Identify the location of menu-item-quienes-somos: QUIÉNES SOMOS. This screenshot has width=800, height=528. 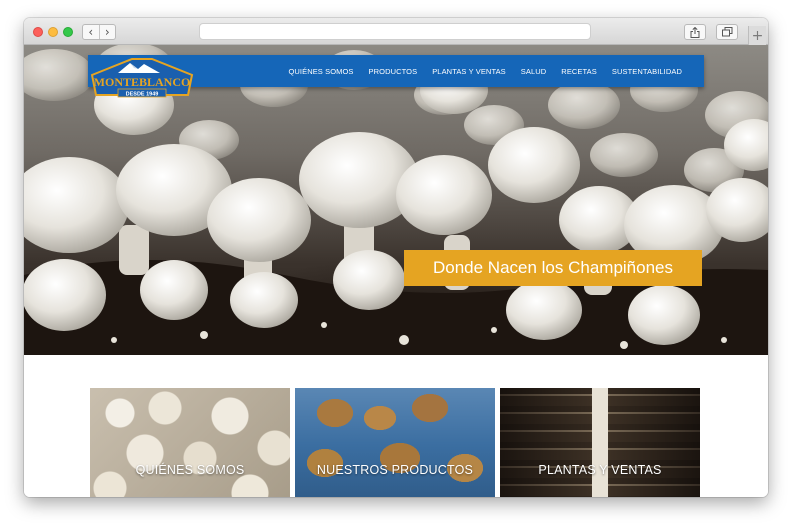
(320, 71).